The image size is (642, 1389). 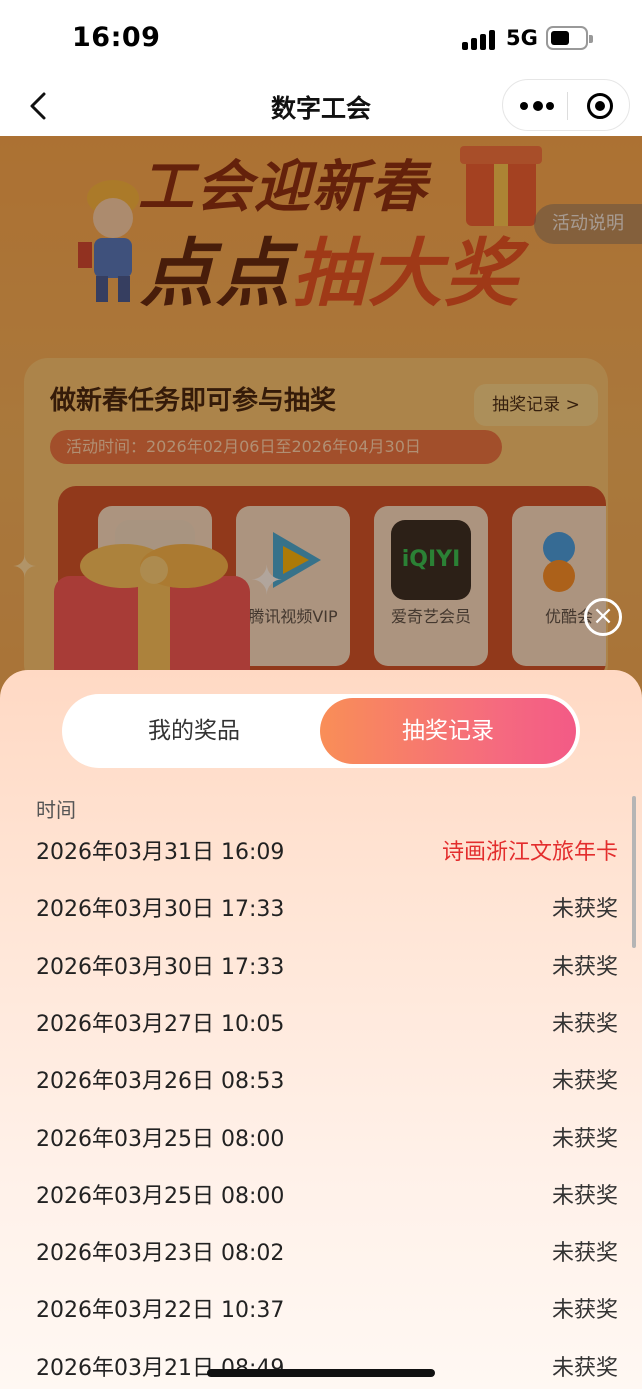 I want to click on status-bar: 16:09 5G, so click(x=321, y=38).